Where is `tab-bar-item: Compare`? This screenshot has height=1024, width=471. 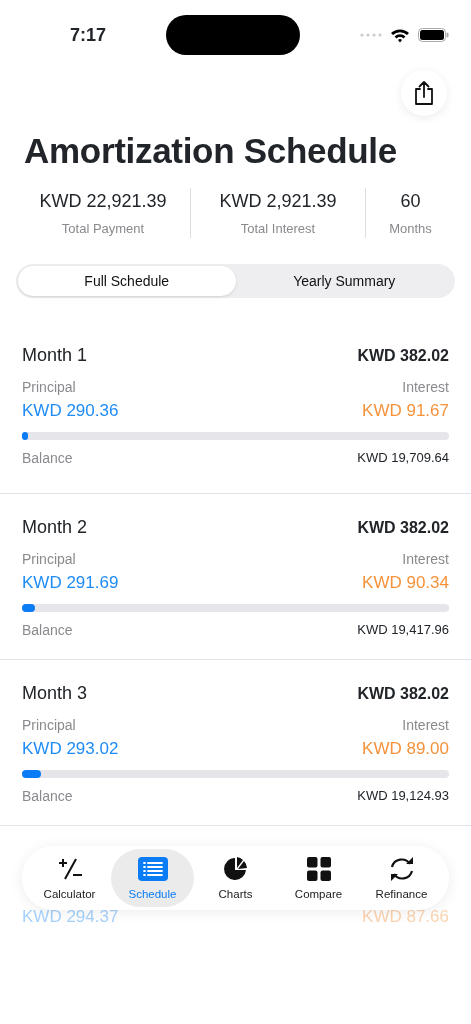
tab-bar-item: Compare is located at coordinates (318, 878).